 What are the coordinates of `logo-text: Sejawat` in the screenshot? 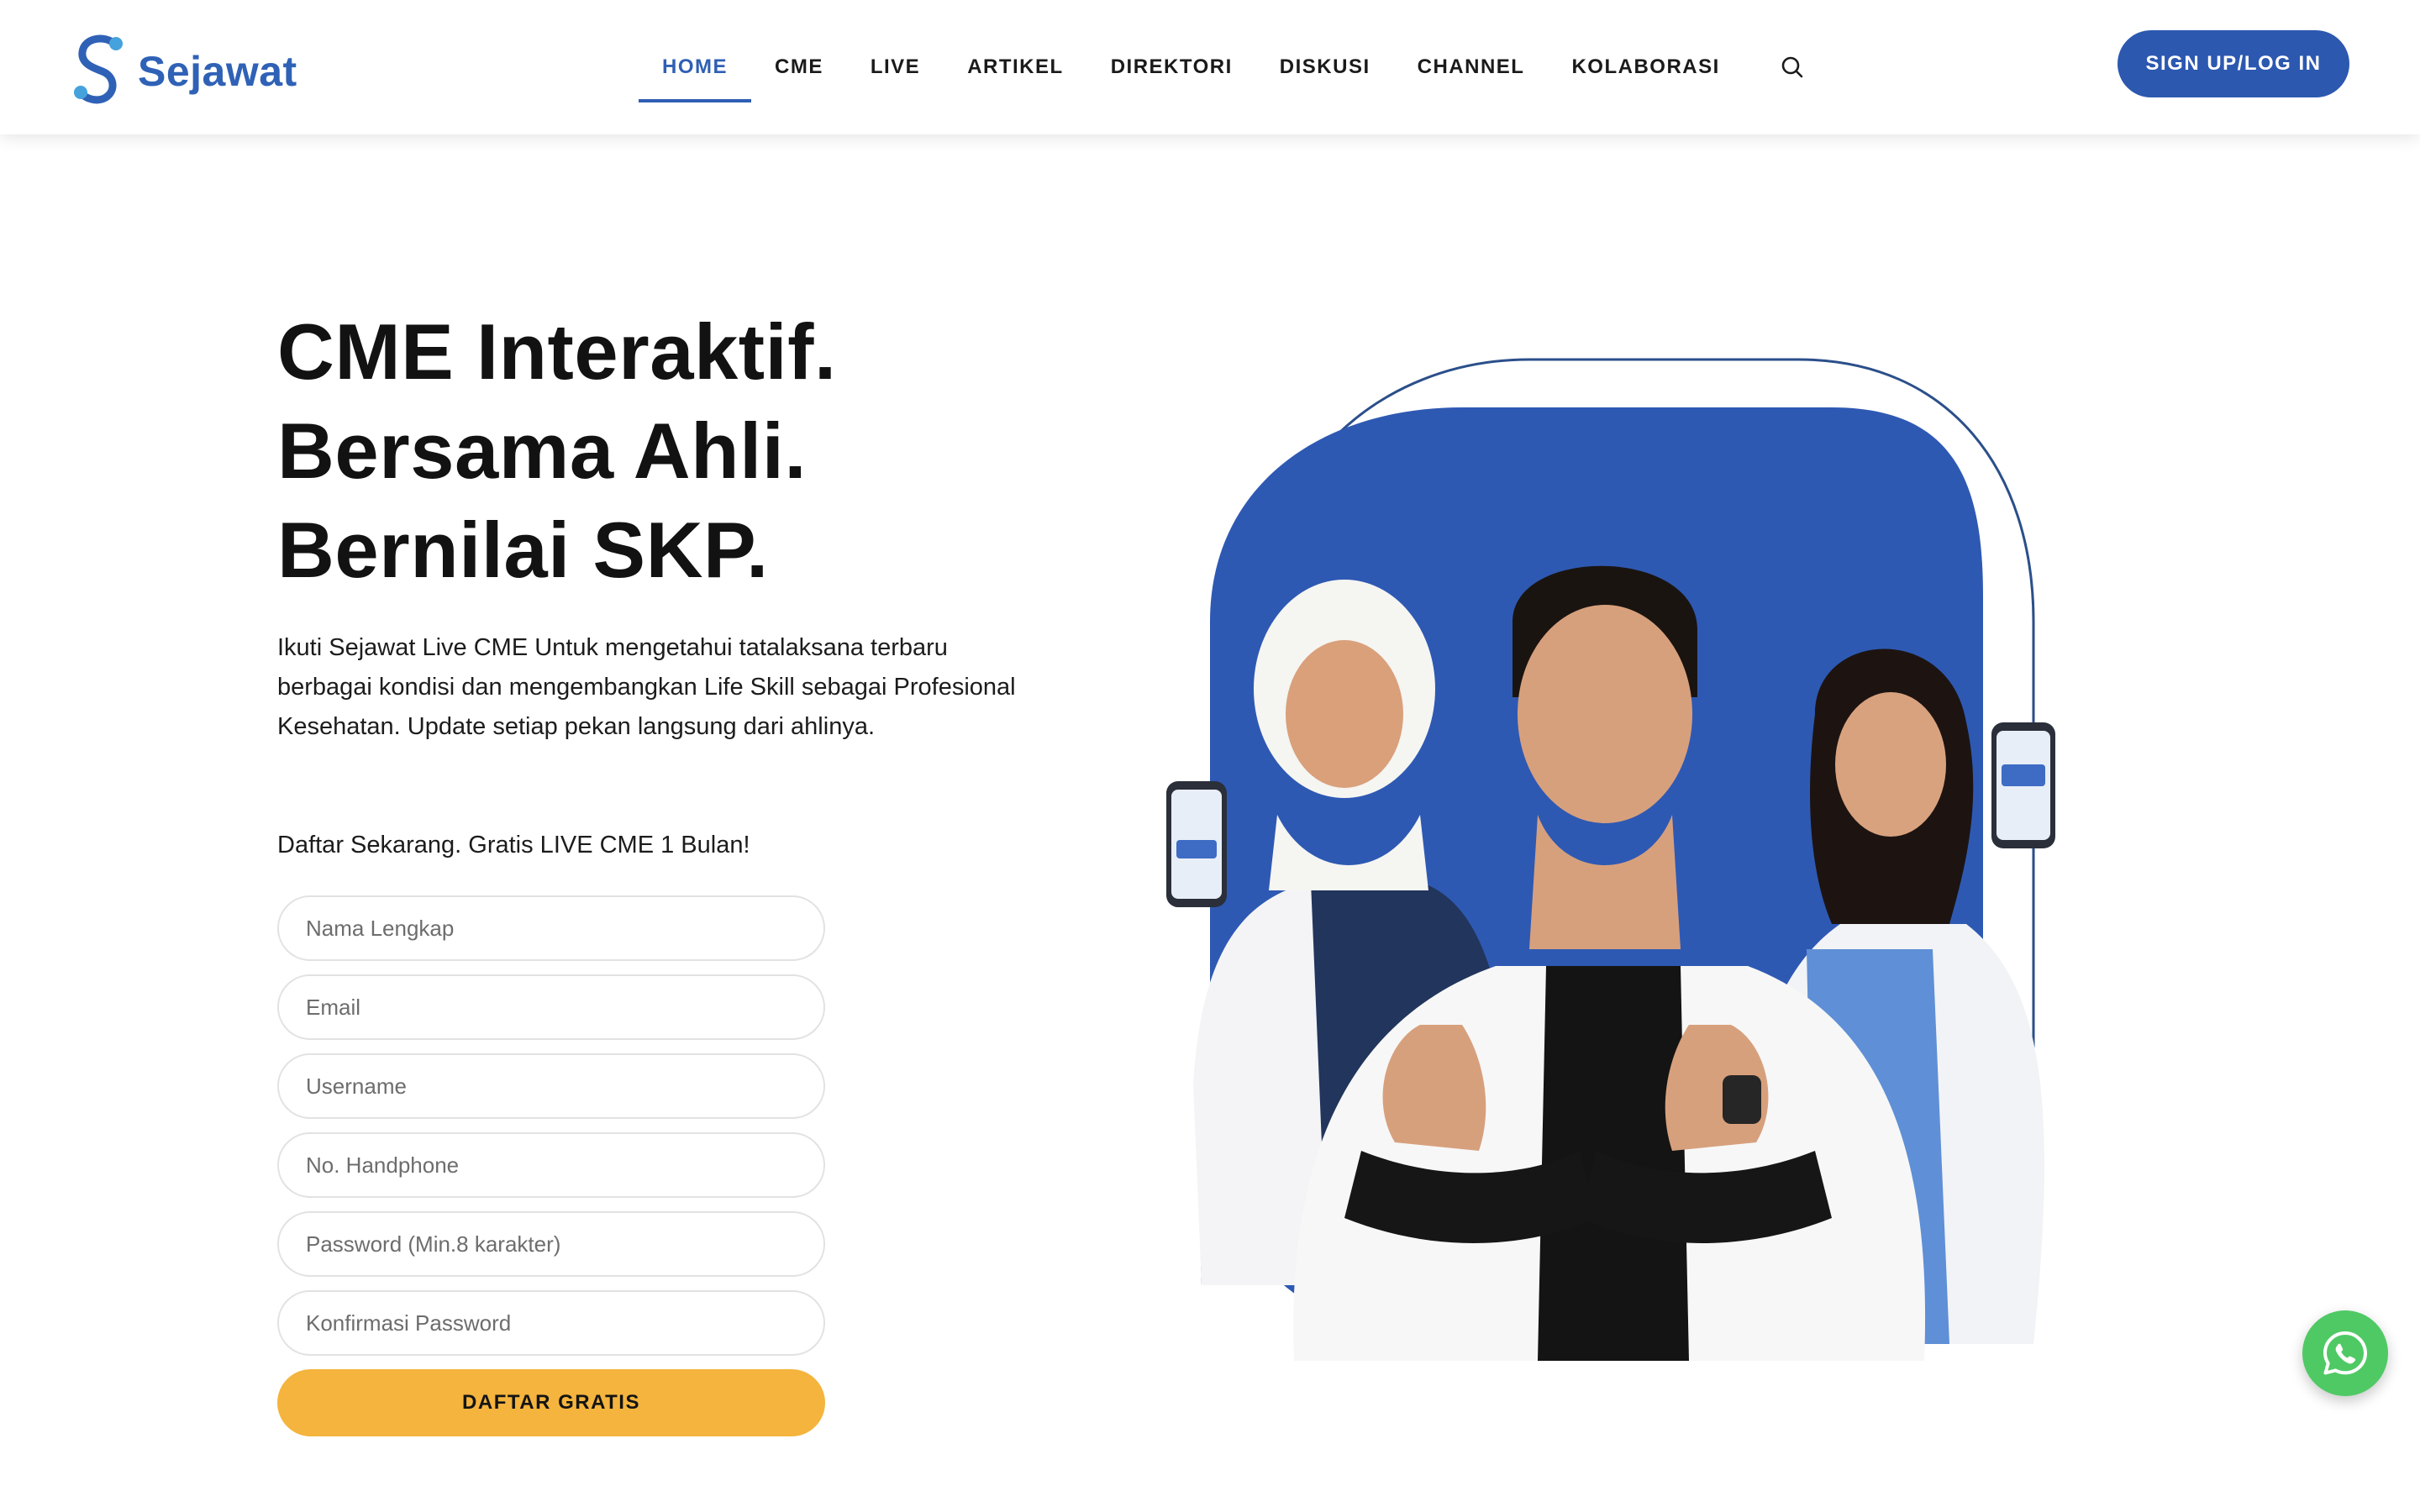 It's located at (218, 71).